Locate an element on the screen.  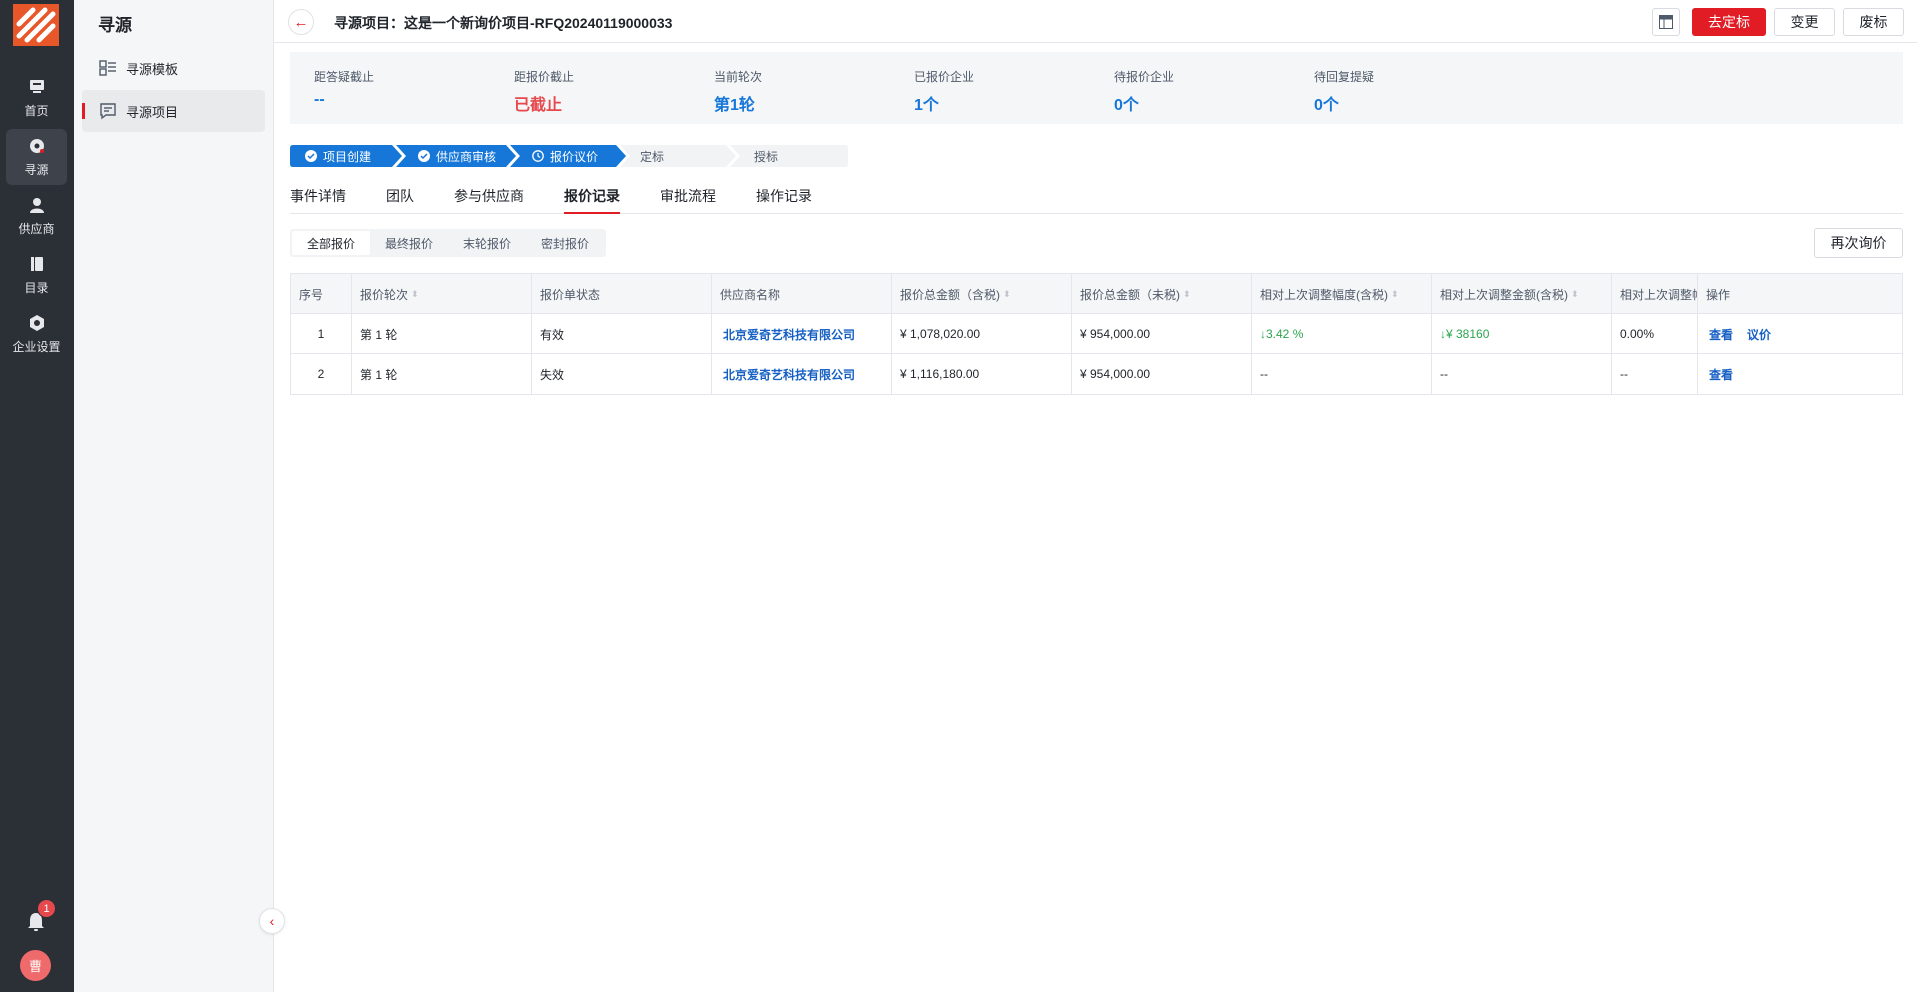
cell-no: 1 is located at coordinates (321, 334).